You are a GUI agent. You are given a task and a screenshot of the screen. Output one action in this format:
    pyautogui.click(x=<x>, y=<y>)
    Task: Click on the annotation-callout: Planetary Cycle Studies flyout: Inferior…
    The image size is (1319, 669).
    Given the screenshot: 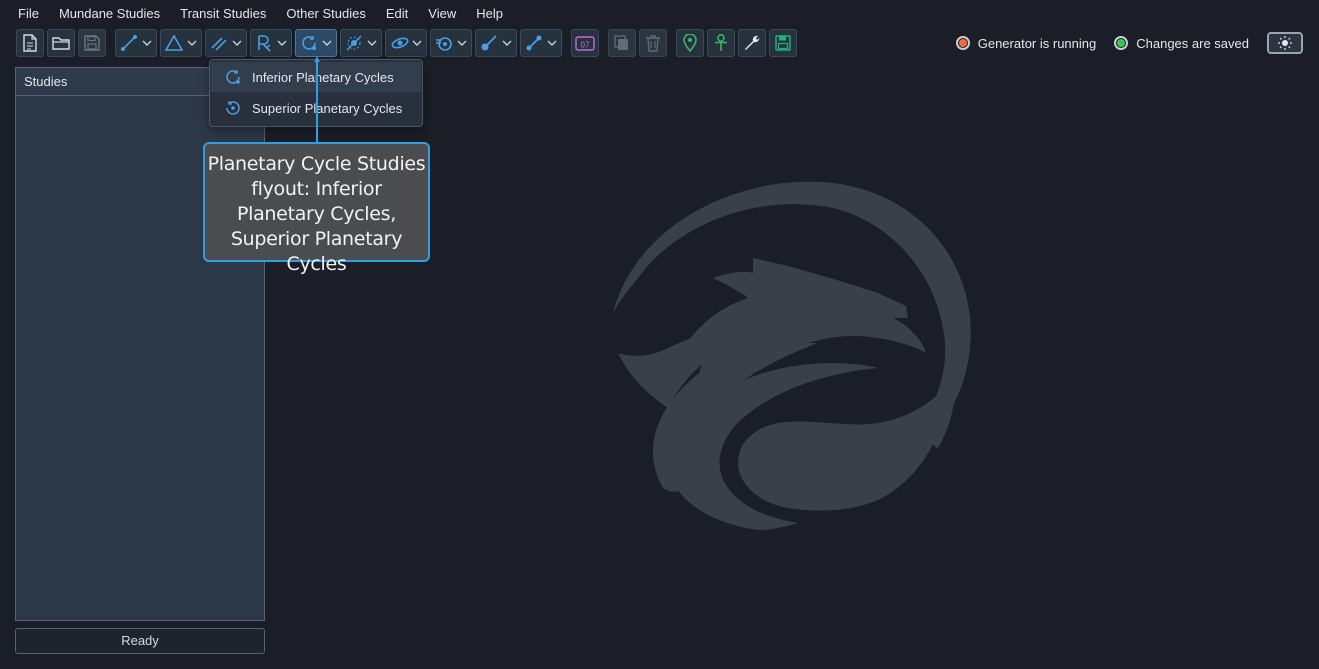 What is the action you would take?
    pyautogui.click(x=316, y=208)
    